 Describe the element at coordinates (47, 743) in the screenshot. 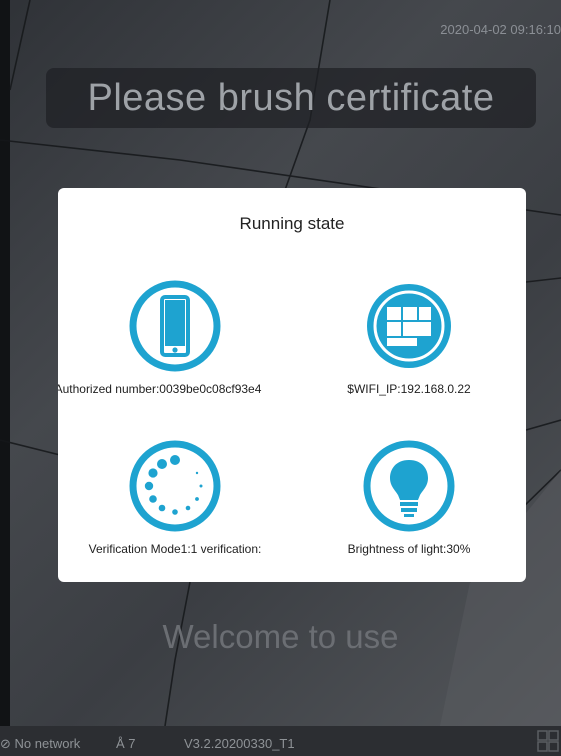

I see `network-status-text: No network` at that location.